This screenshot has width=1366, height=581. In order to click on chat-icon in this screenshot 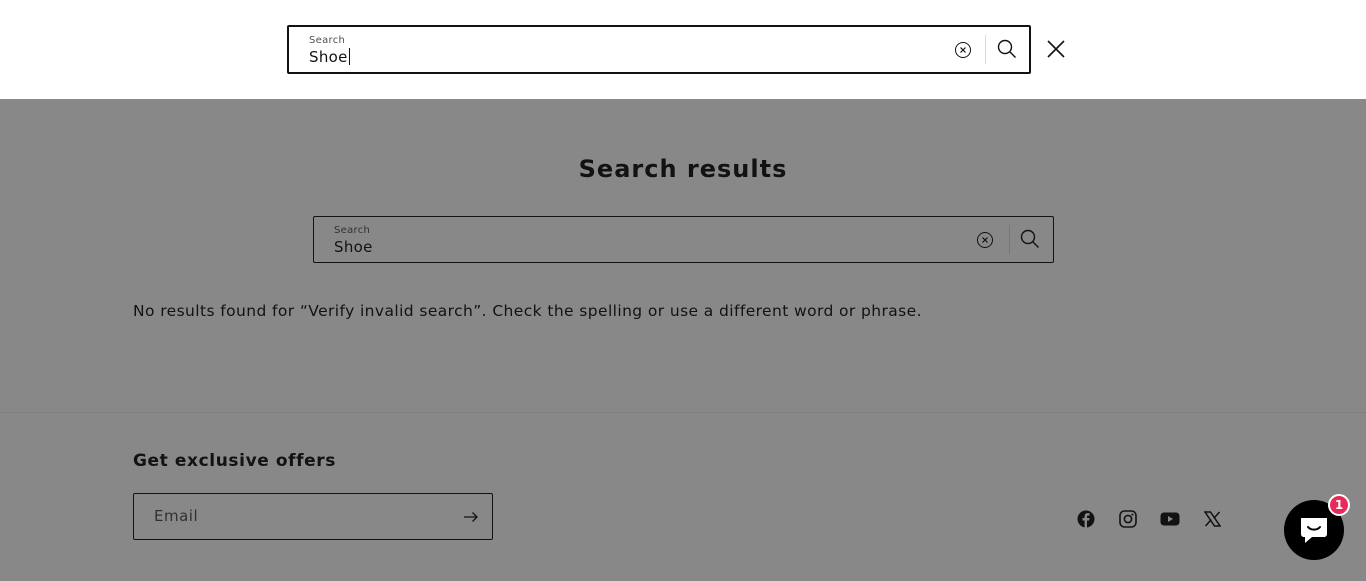, I will do `click(1314, 530)`.